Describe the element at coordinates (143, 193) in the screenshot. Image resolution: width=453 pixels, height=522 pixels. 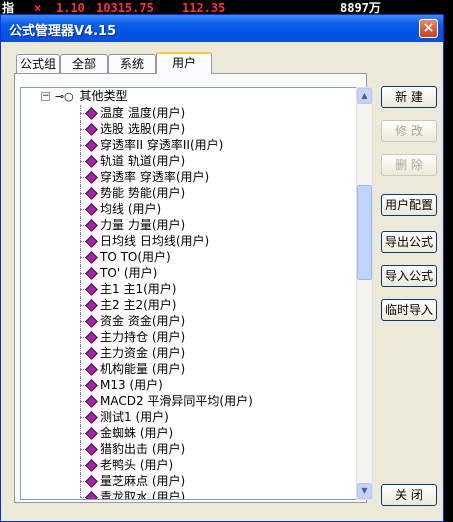
I see `tree-item-label: 势能 势能(用户)` at that location.